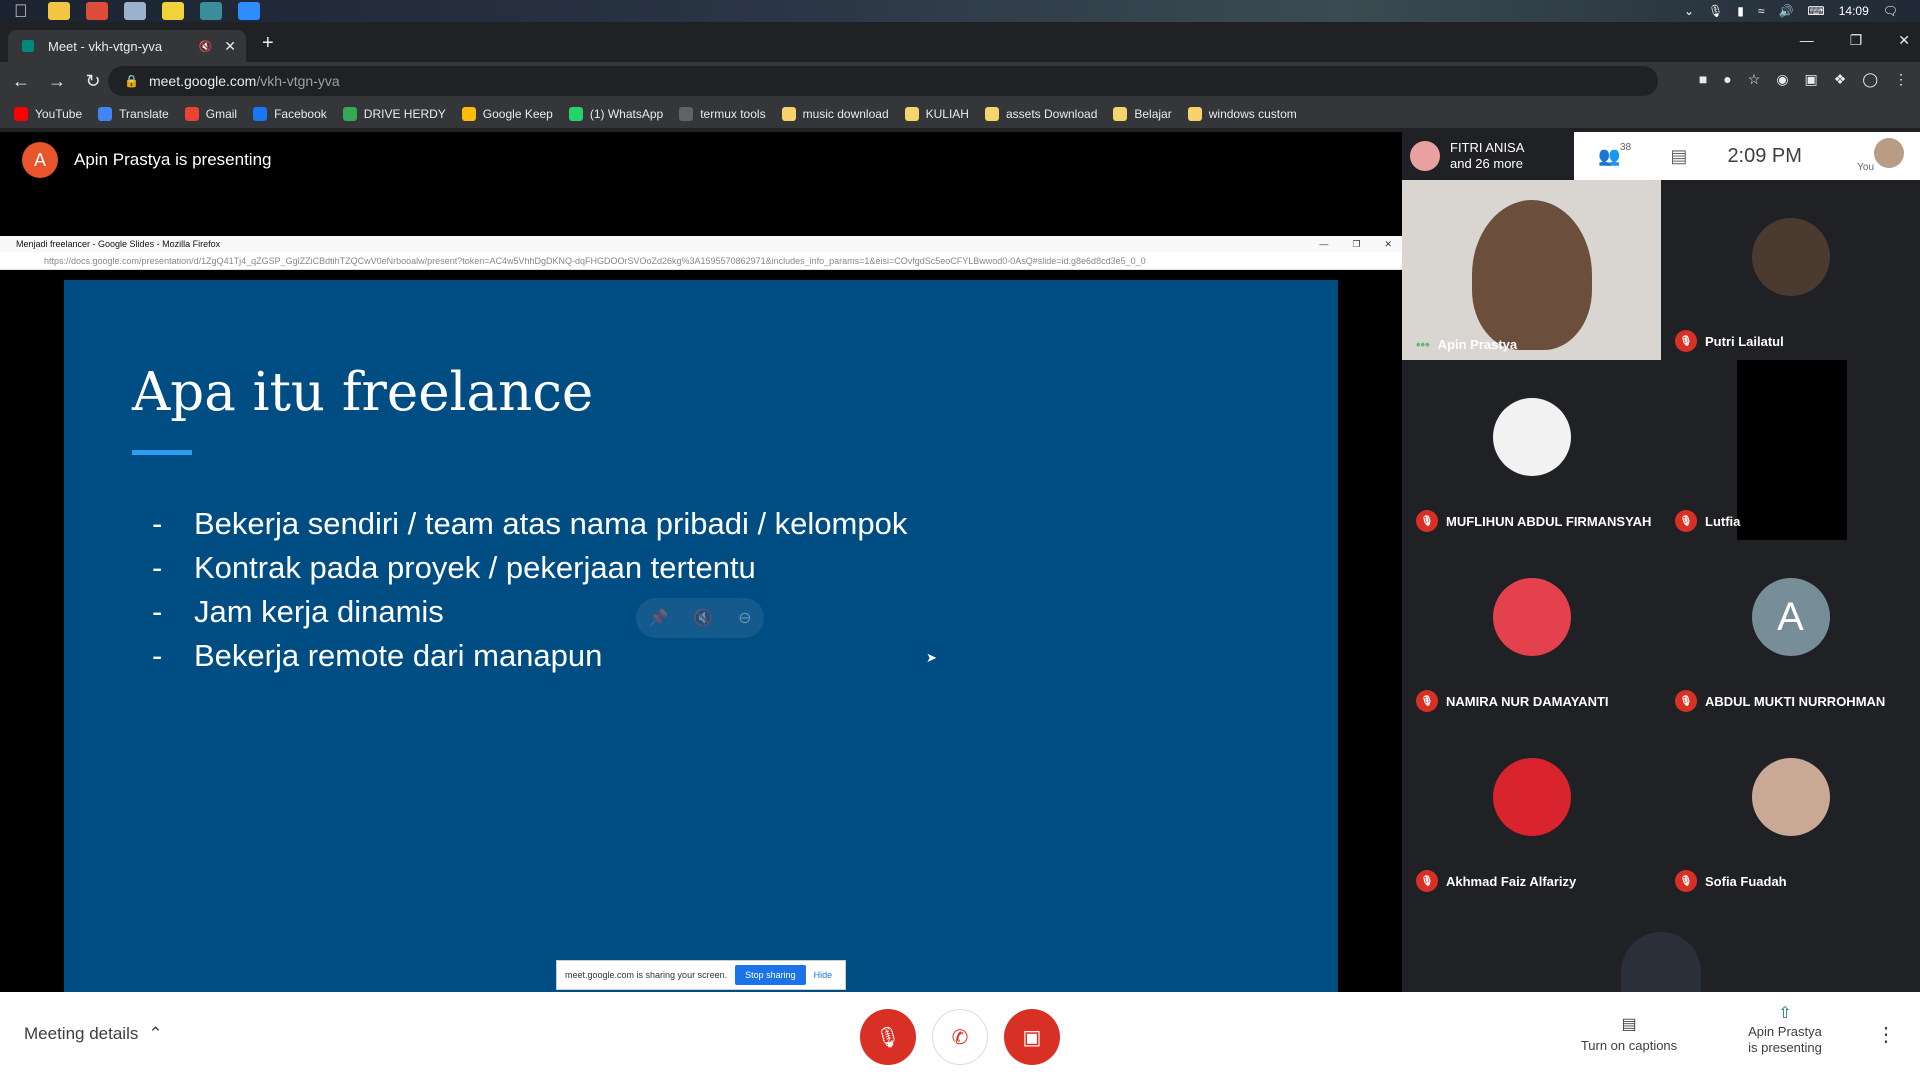 This screenshot has height=1080, width=1920. Describe the element at coordinates (936, 114) in the screenshot. I see `bookmark-item: KULIAH` at that location.